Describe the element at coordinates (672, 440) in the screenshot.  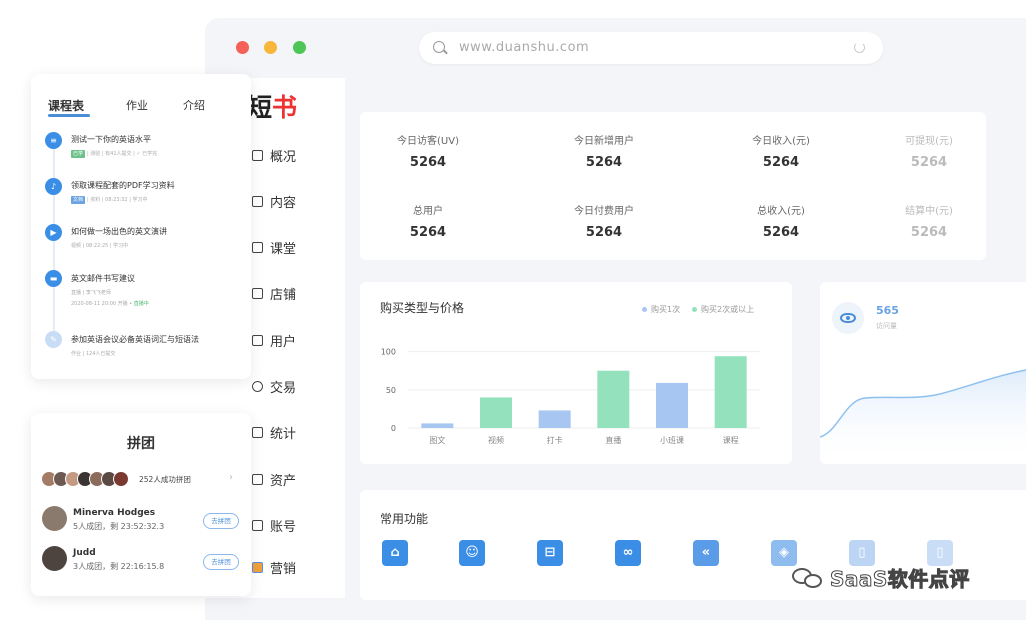
I see `x-tick-label: 小班课` at that location.